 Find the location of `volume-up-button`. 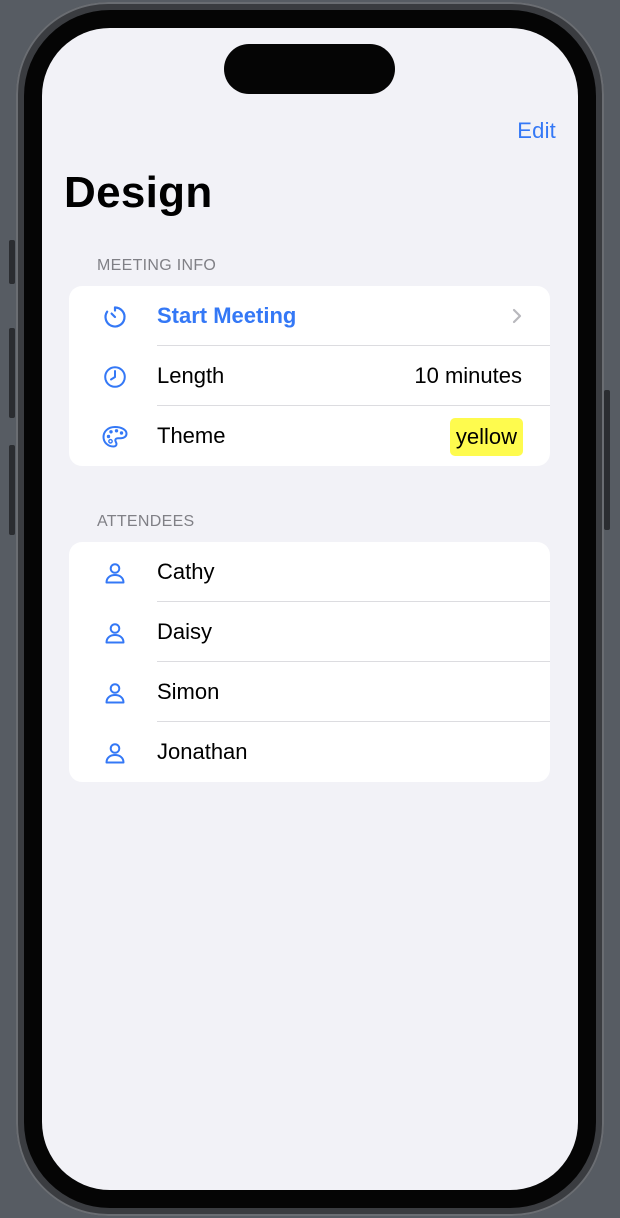

volume-up-button is located at coordinates (12, 373).